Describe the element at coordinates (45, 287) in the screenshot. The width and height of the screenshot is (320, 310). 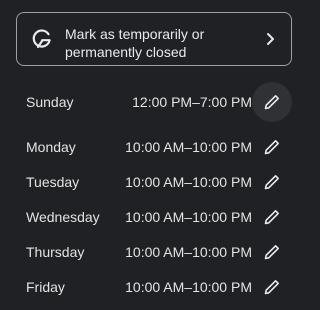
I see `day-label: Friday` at that location.